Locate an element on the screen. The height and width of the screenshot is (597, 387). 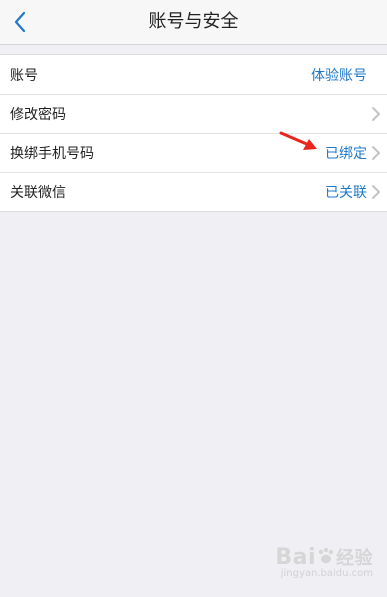
navigation-bar: 账号与安全 is located at coordinates (193, 22).